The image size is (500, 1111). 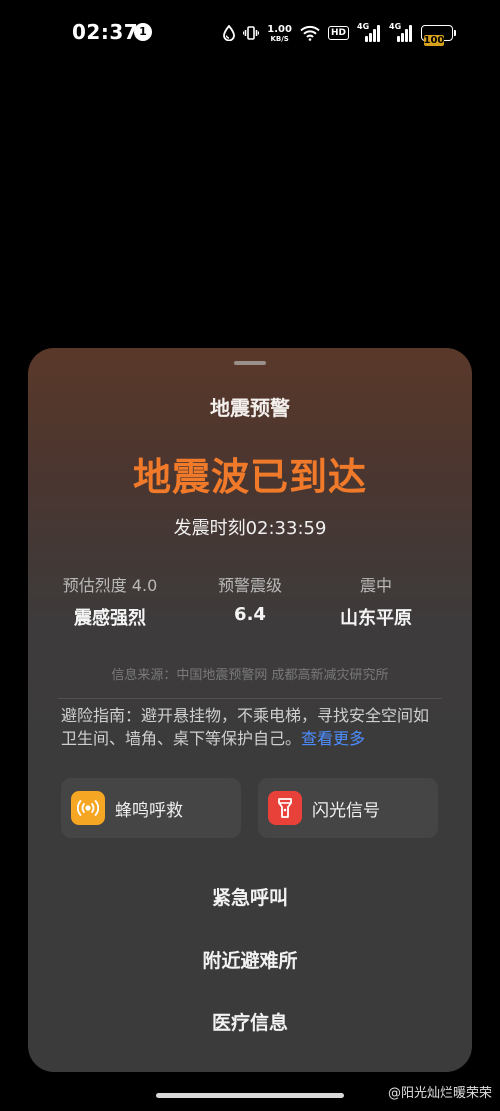 I want to click on quake-time: 发震时刻02:33:59, so click(x=250, y=528).